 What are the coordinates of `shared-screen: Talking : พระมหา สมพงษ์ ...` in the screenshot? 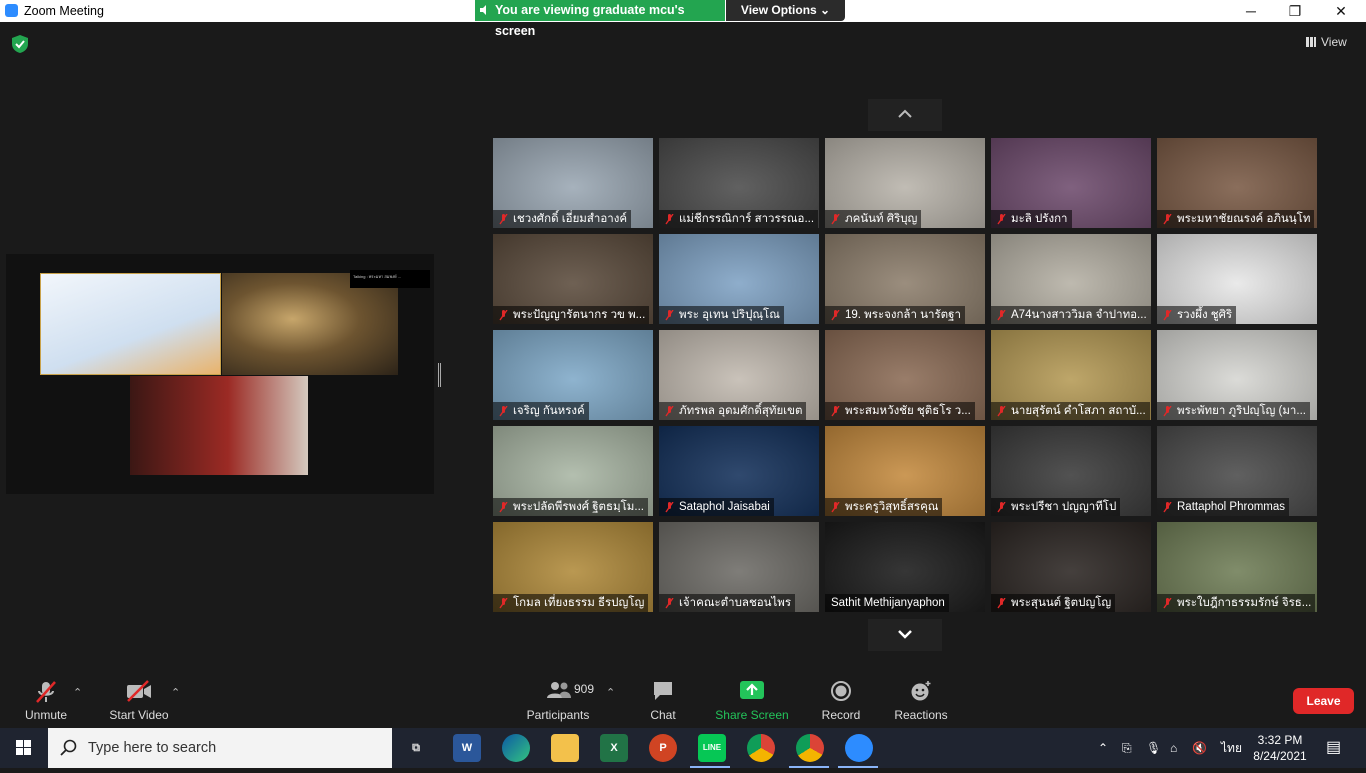 It's located at (220, 374).